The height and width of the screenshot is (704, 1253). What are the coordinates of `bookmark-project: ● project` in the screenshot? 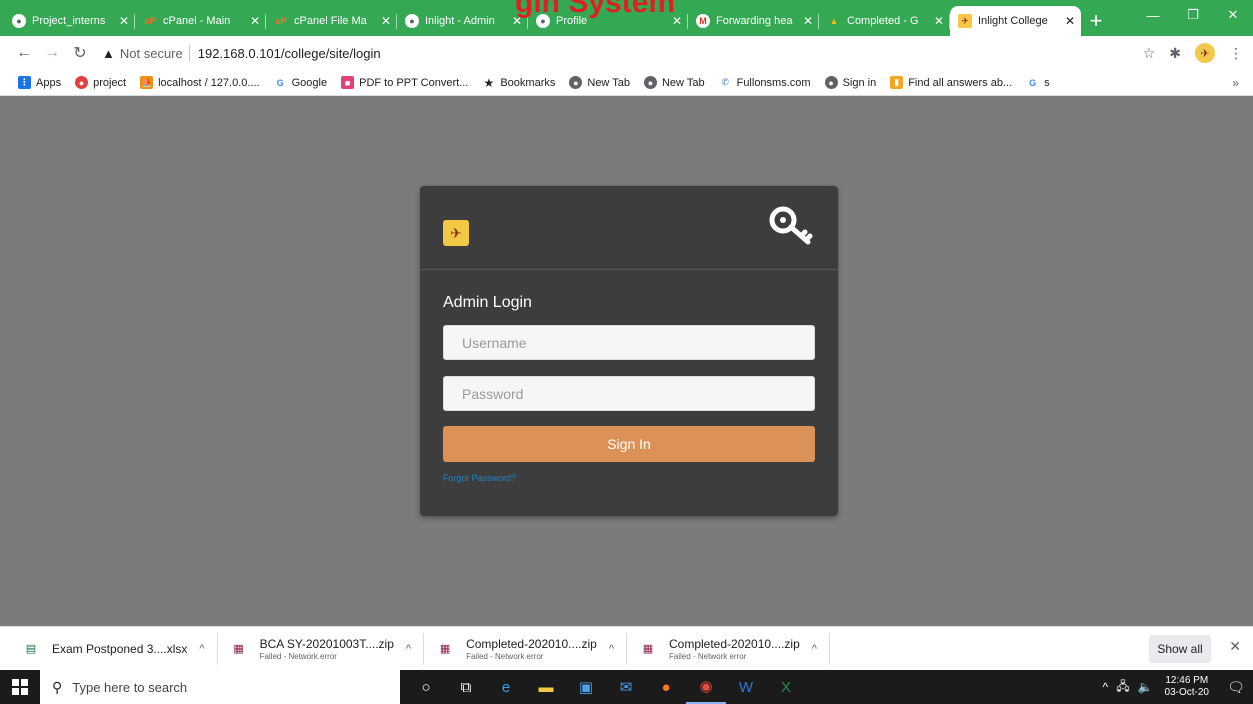 It's located at (100, 82).